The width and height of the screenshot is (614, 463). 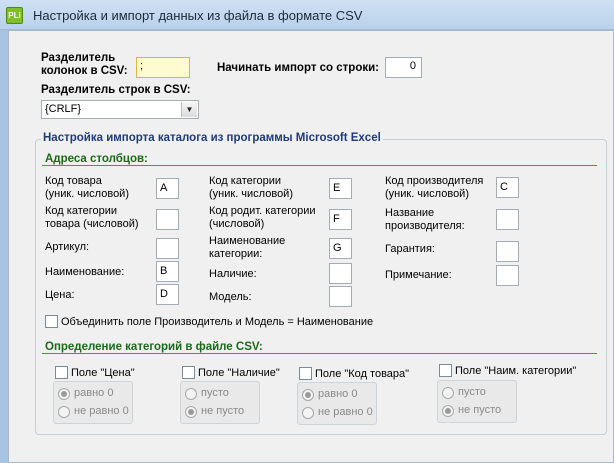 What do you see at coordinates (507, 219) in the screenshot?
I see `manufacturer-name-input` at bounding box center [507, 219].